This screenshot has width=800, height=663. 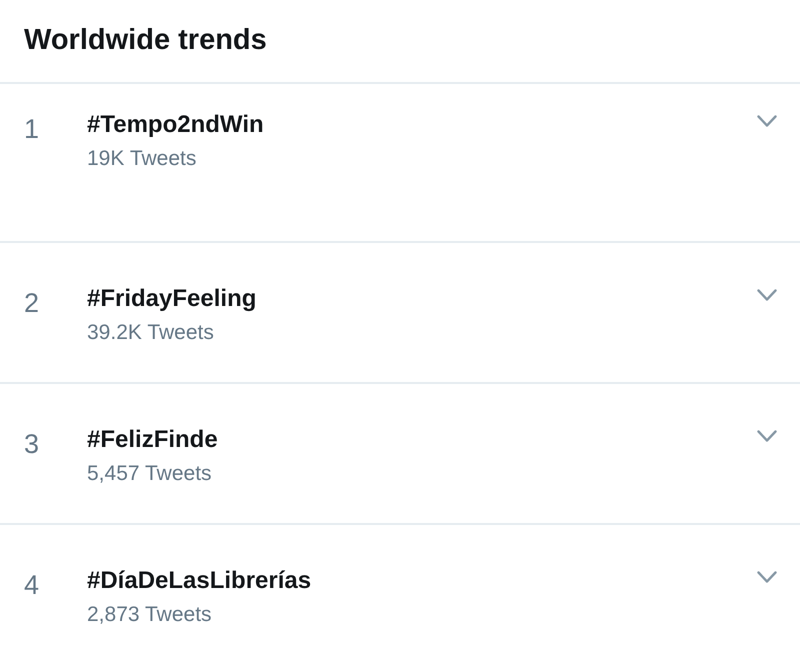 I want to click on tweet-count: 5,457 Tweets, so click(x=149, y=474).